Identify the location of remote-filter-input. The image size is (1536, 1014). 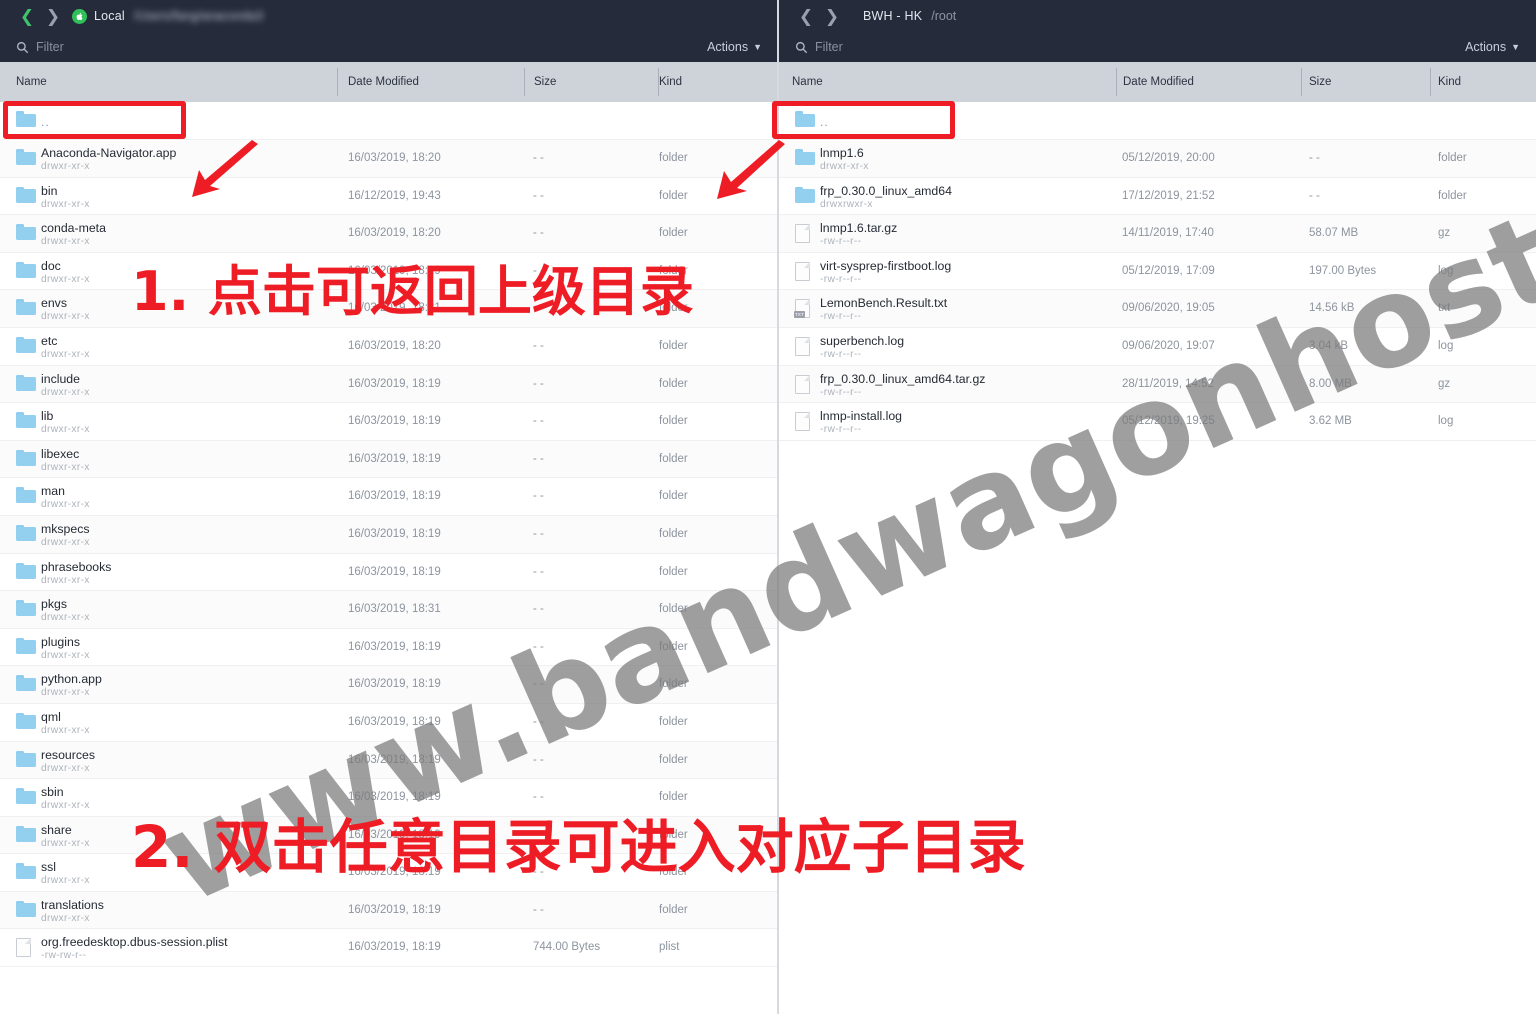
(925, 47).